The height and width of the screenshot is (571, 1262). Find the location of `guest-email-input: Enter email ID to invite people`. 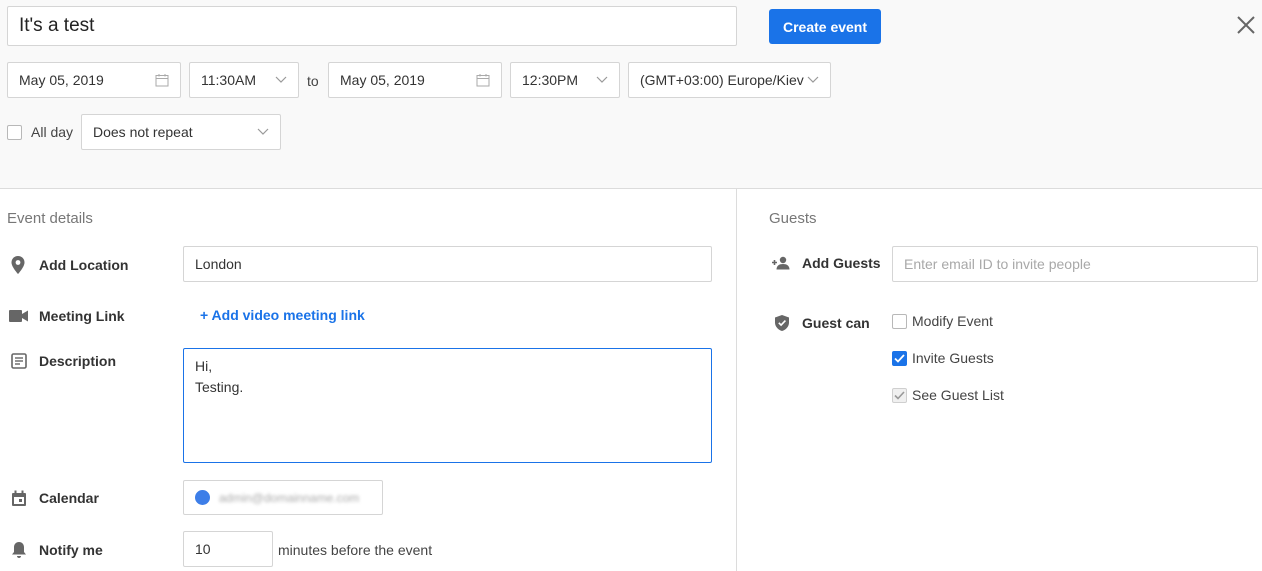

guest-email-input: Enter email ID to invite people is located at coordinates (1075, 264).